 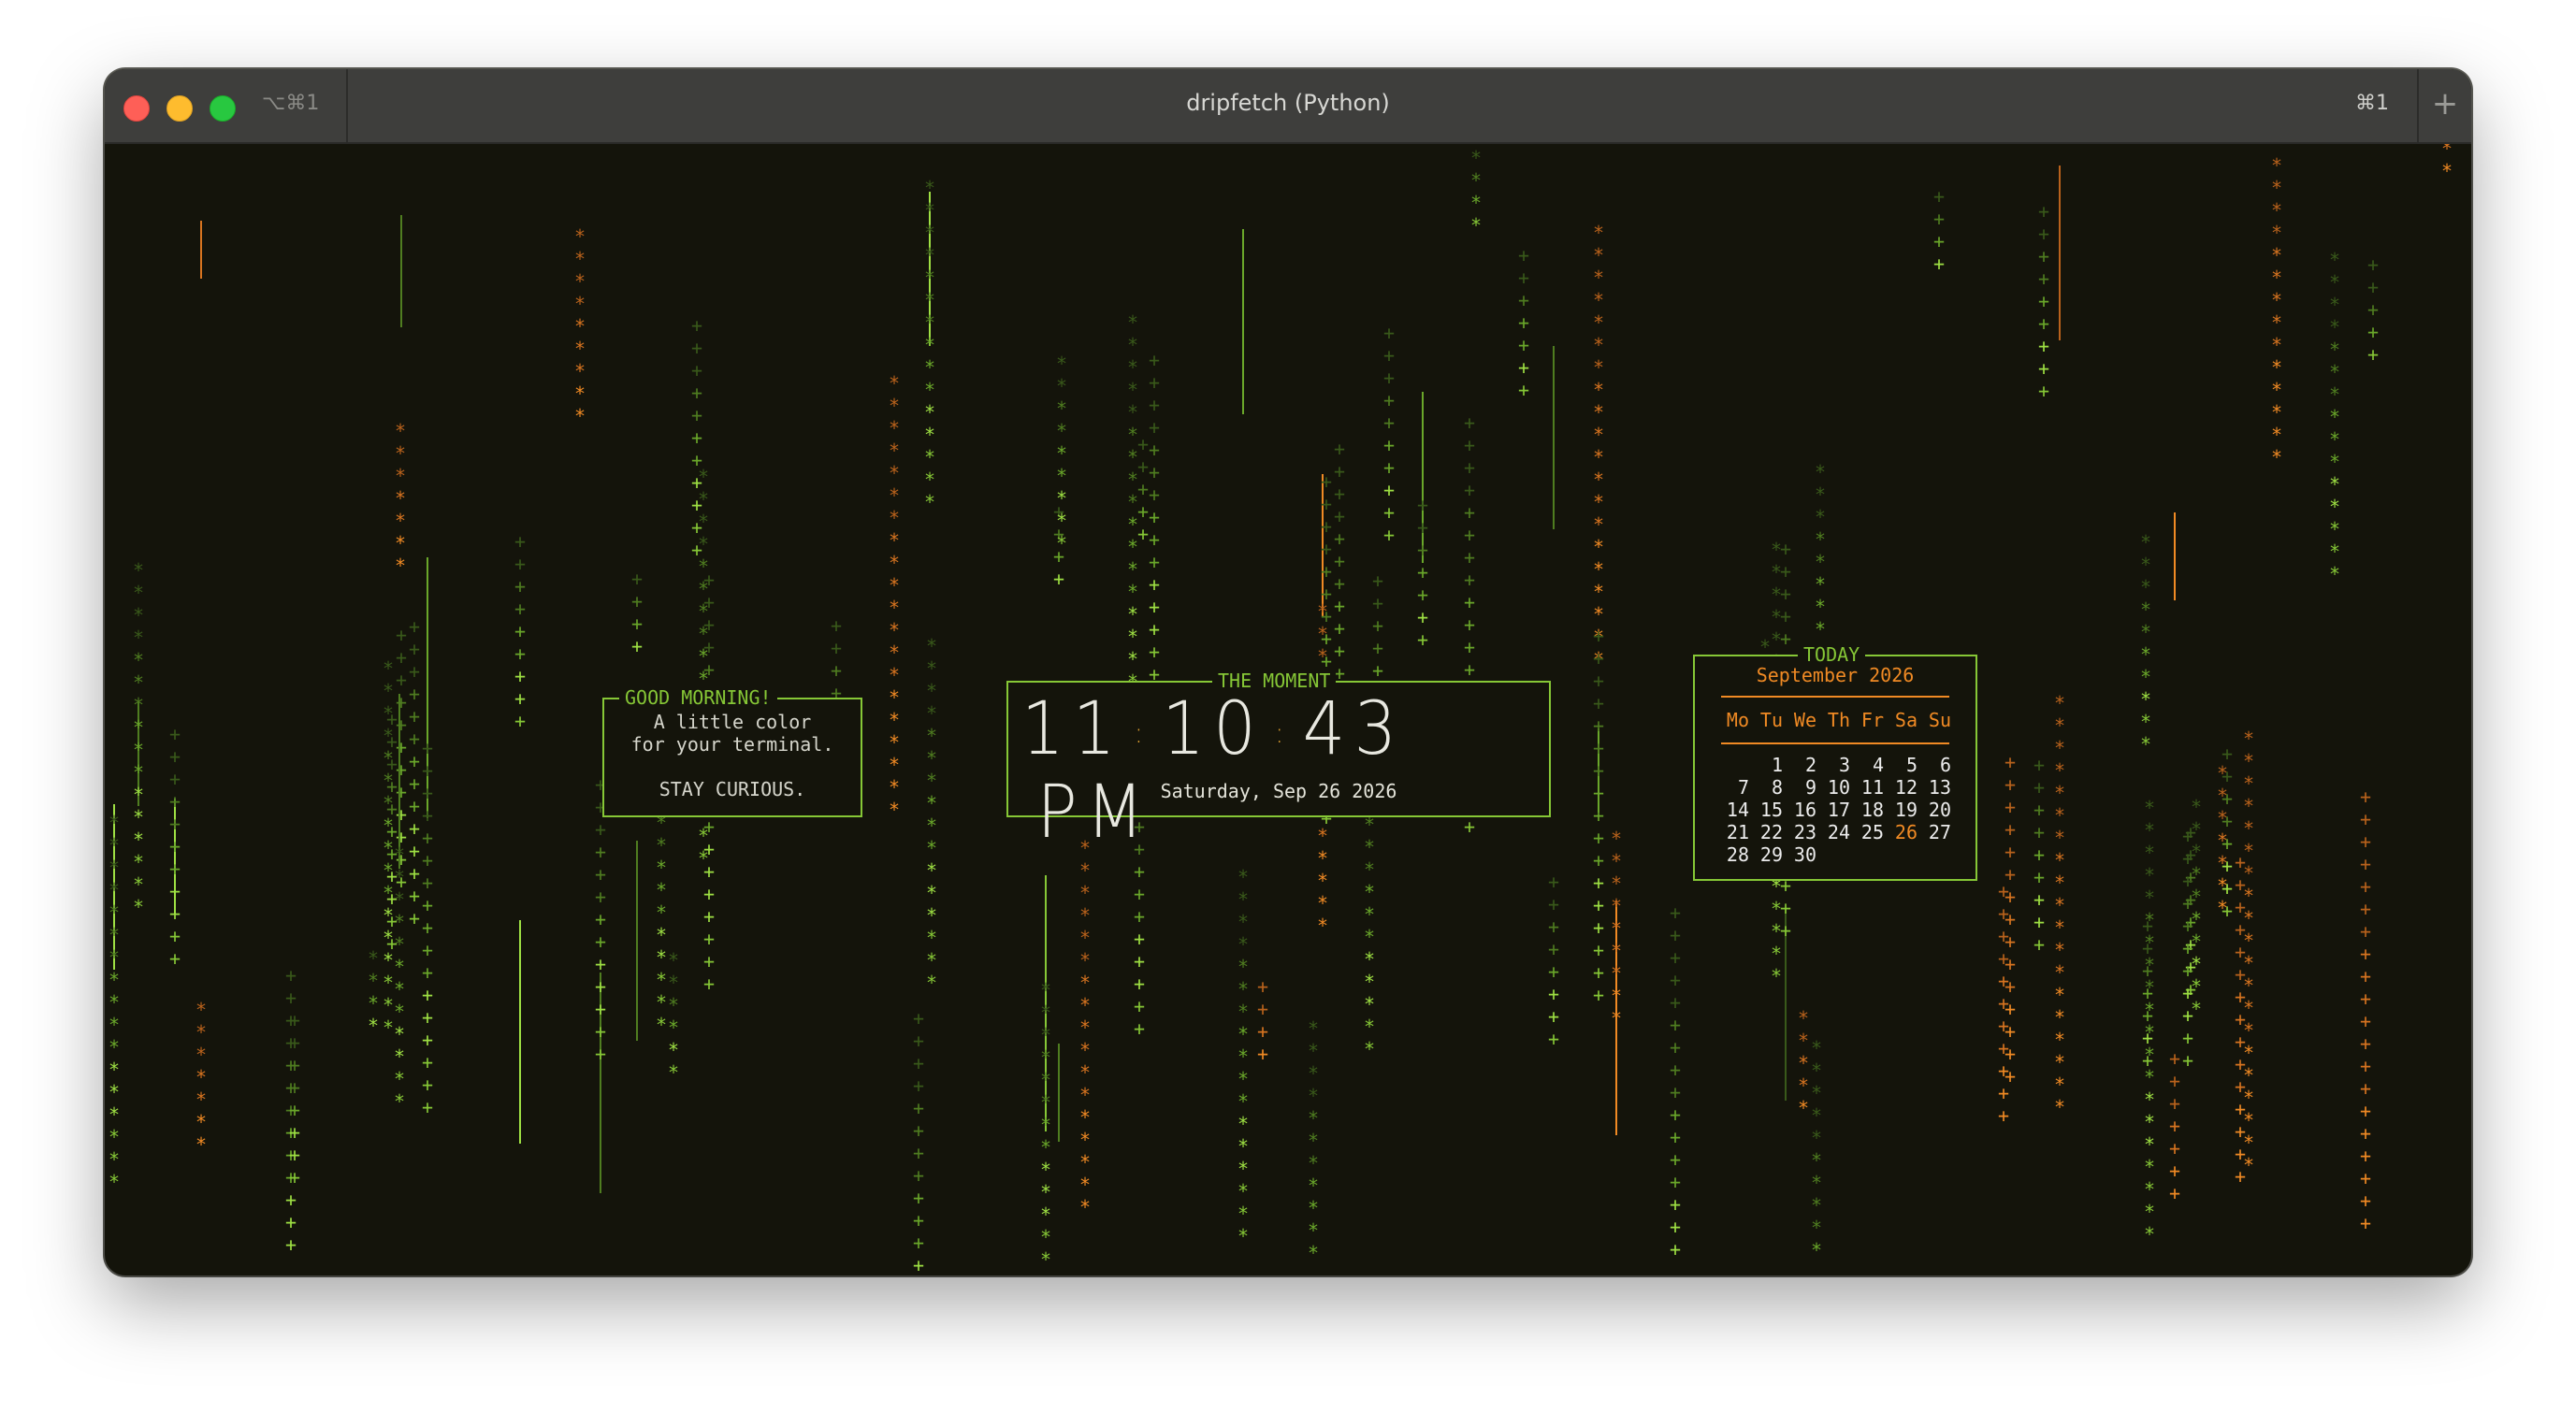 I want to click on tab-shortcut-right: ⌘1, so click(x=2372, y=103).